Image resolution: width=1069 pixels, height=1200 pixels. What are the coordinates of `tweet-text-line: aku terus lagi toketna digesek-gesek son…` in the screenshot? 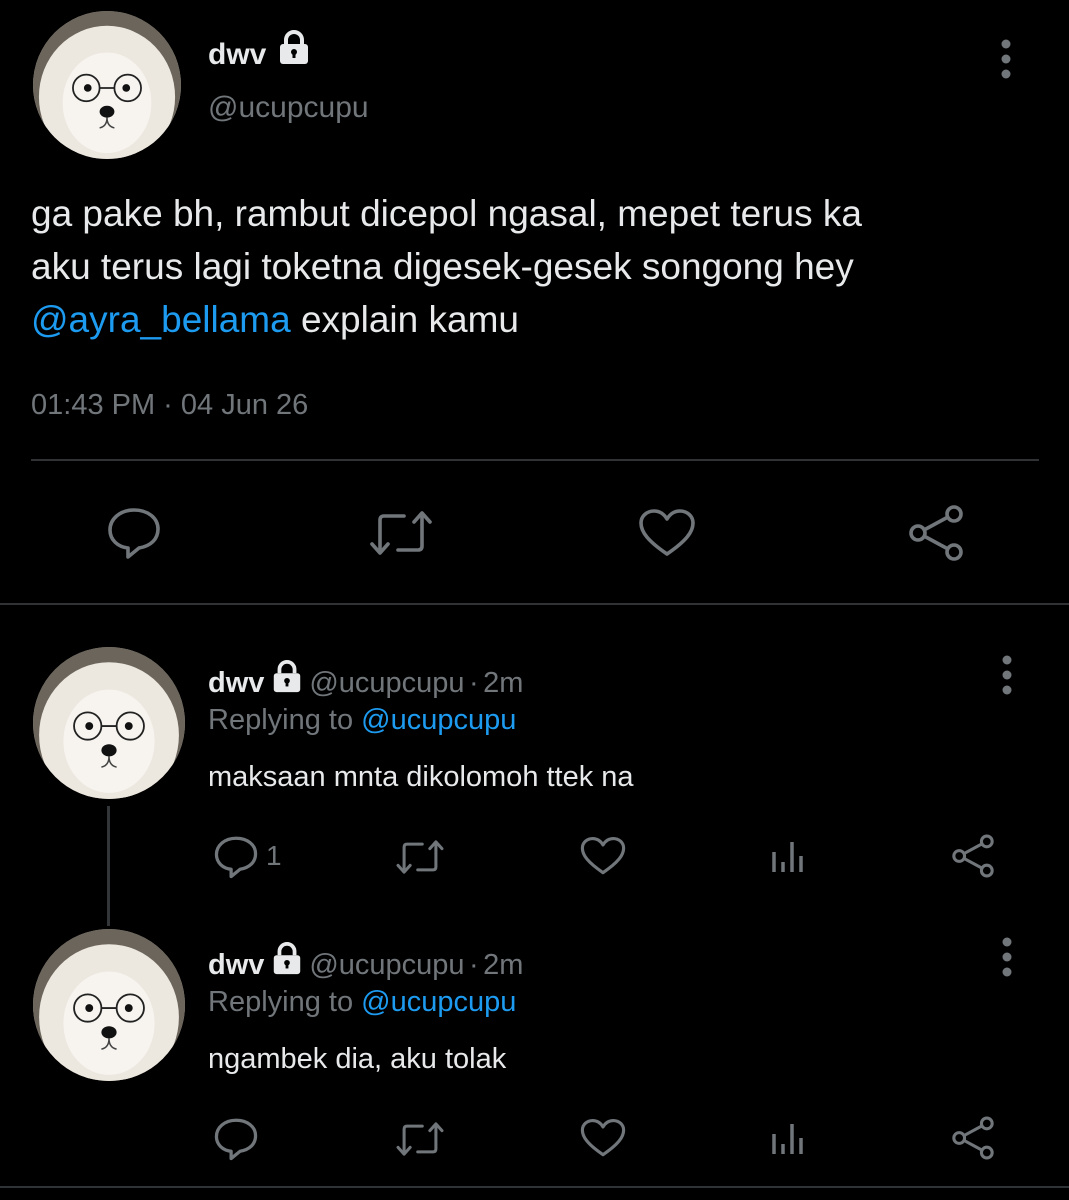 It's located at (442, 266).